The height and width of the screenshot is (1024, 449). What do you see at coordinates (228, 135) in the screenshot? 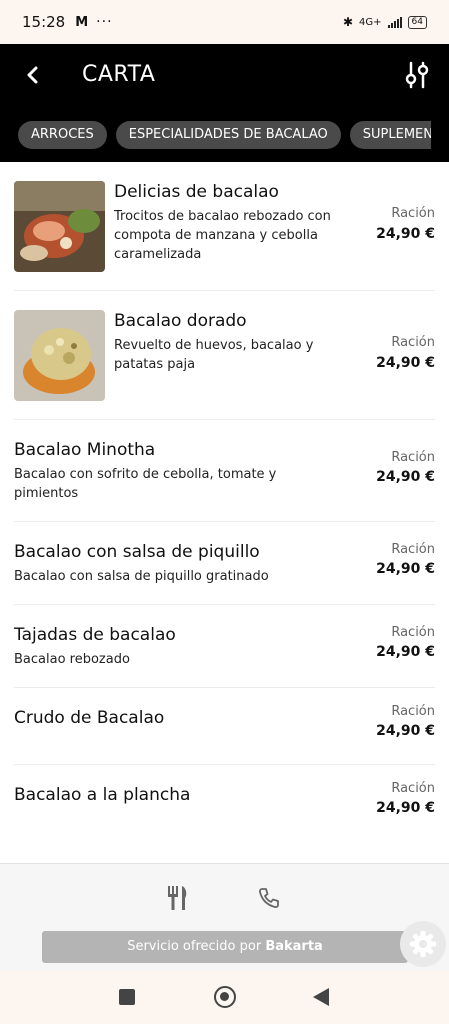
I see `tab-especialidades-de-bacalao: ESPECIALIDADES DE BACALAO` at bounding box center [228, 135].